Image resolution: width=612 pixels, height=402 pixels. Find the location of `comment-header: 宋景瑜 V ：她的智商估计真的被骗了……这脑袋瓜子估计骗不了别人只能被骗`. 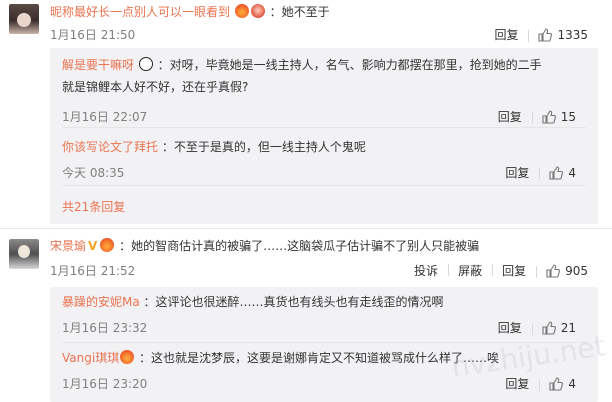

comment-header: 宋景瑜 V ：她的智商估计真的被骗了……这脑袋瓜子估计骗不了别人只能被骗 is located at coordinates (264, 246).